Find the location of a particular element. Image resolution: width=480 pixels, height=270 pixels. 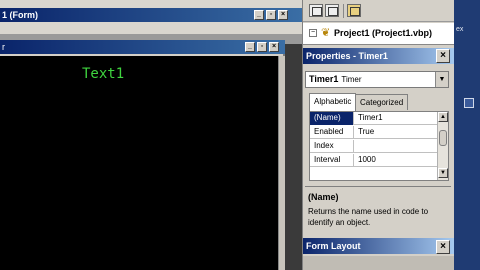

form-minimize-button: _ is located at coordinates (250, 47).